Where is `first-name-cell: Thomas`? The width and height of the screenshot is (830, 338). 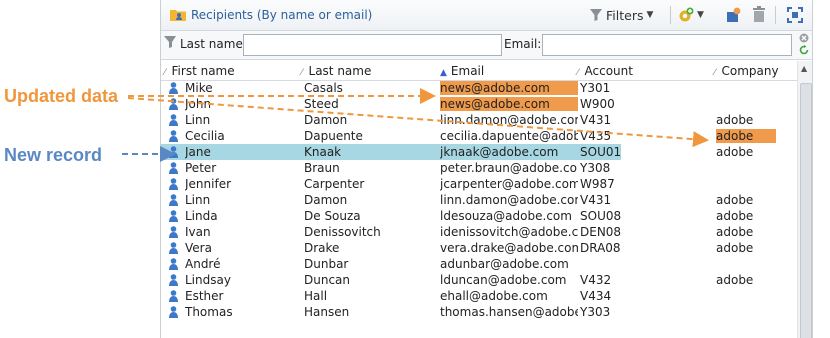 first-name-cell: Thomas is located at coordinates (209, 312).